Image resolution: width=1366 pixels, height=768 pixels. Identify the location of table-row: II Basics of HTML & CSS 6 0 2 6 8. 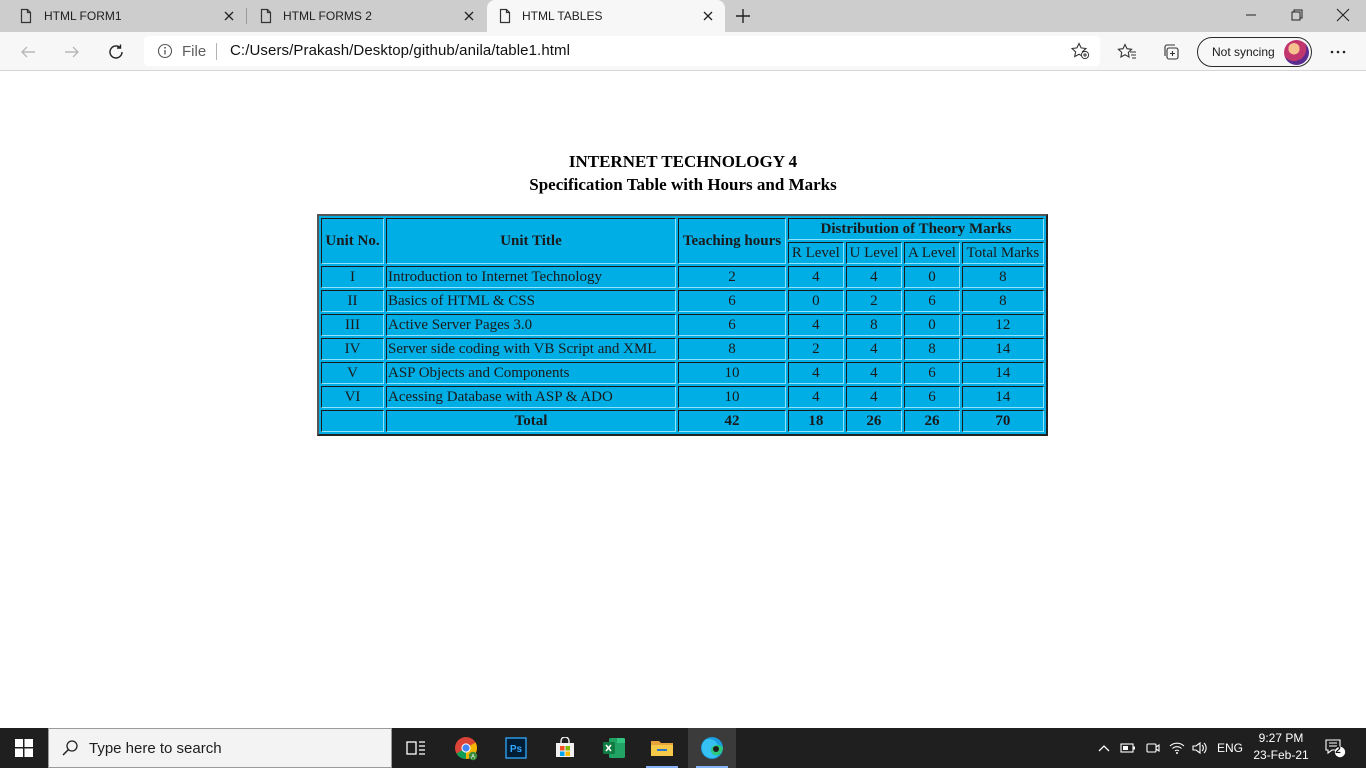
(682, 301).